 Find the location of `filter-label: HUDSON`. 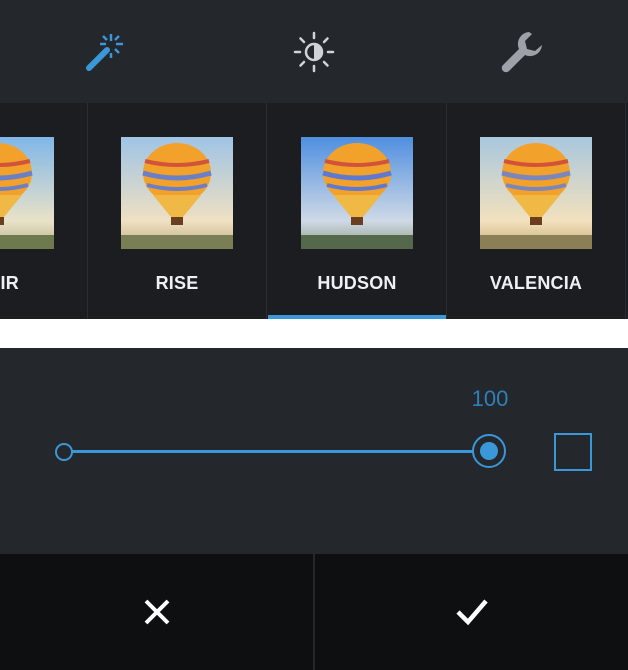

filter-label: HUDSON is located at coordinates (357, 283).